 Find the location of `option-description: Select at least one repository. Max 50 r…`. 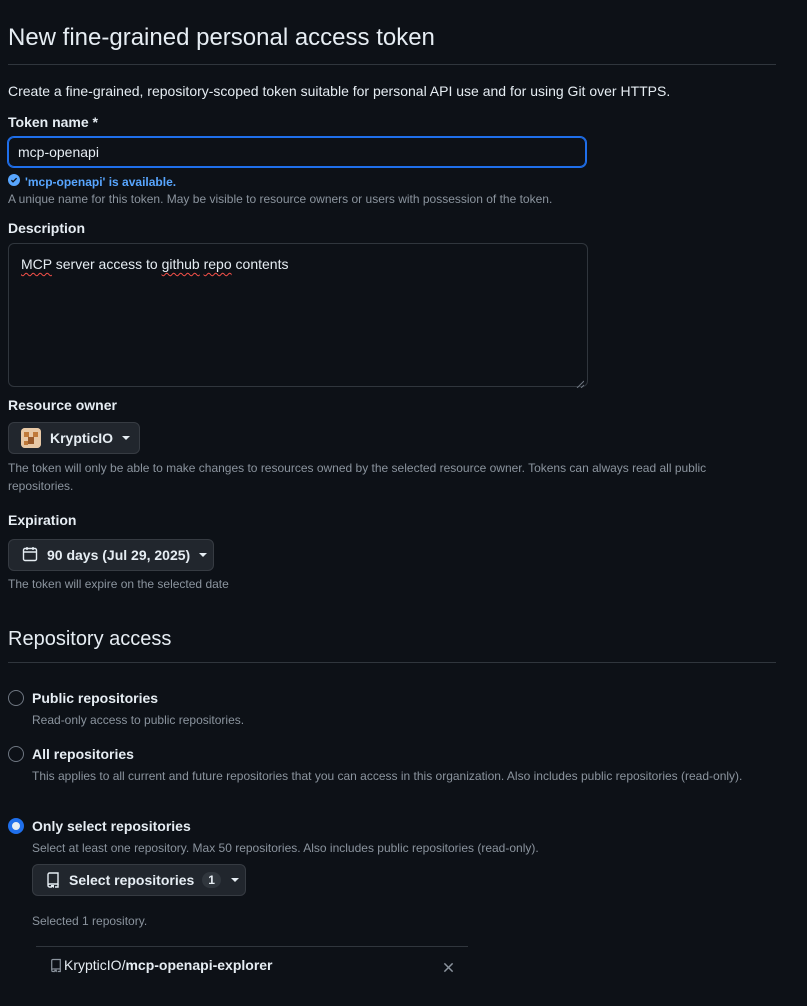

option-description: Select at least one repository. Max 50 r… is located at coordinates (285, 848).